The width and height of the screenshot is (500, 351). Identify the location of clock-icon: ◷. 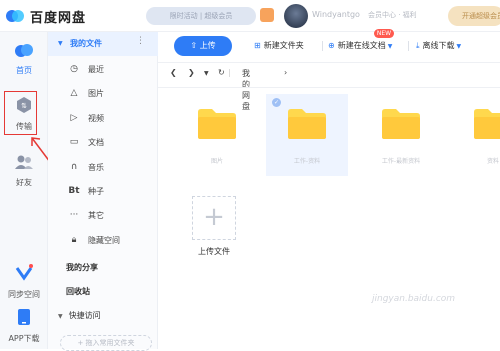
(74, 69).